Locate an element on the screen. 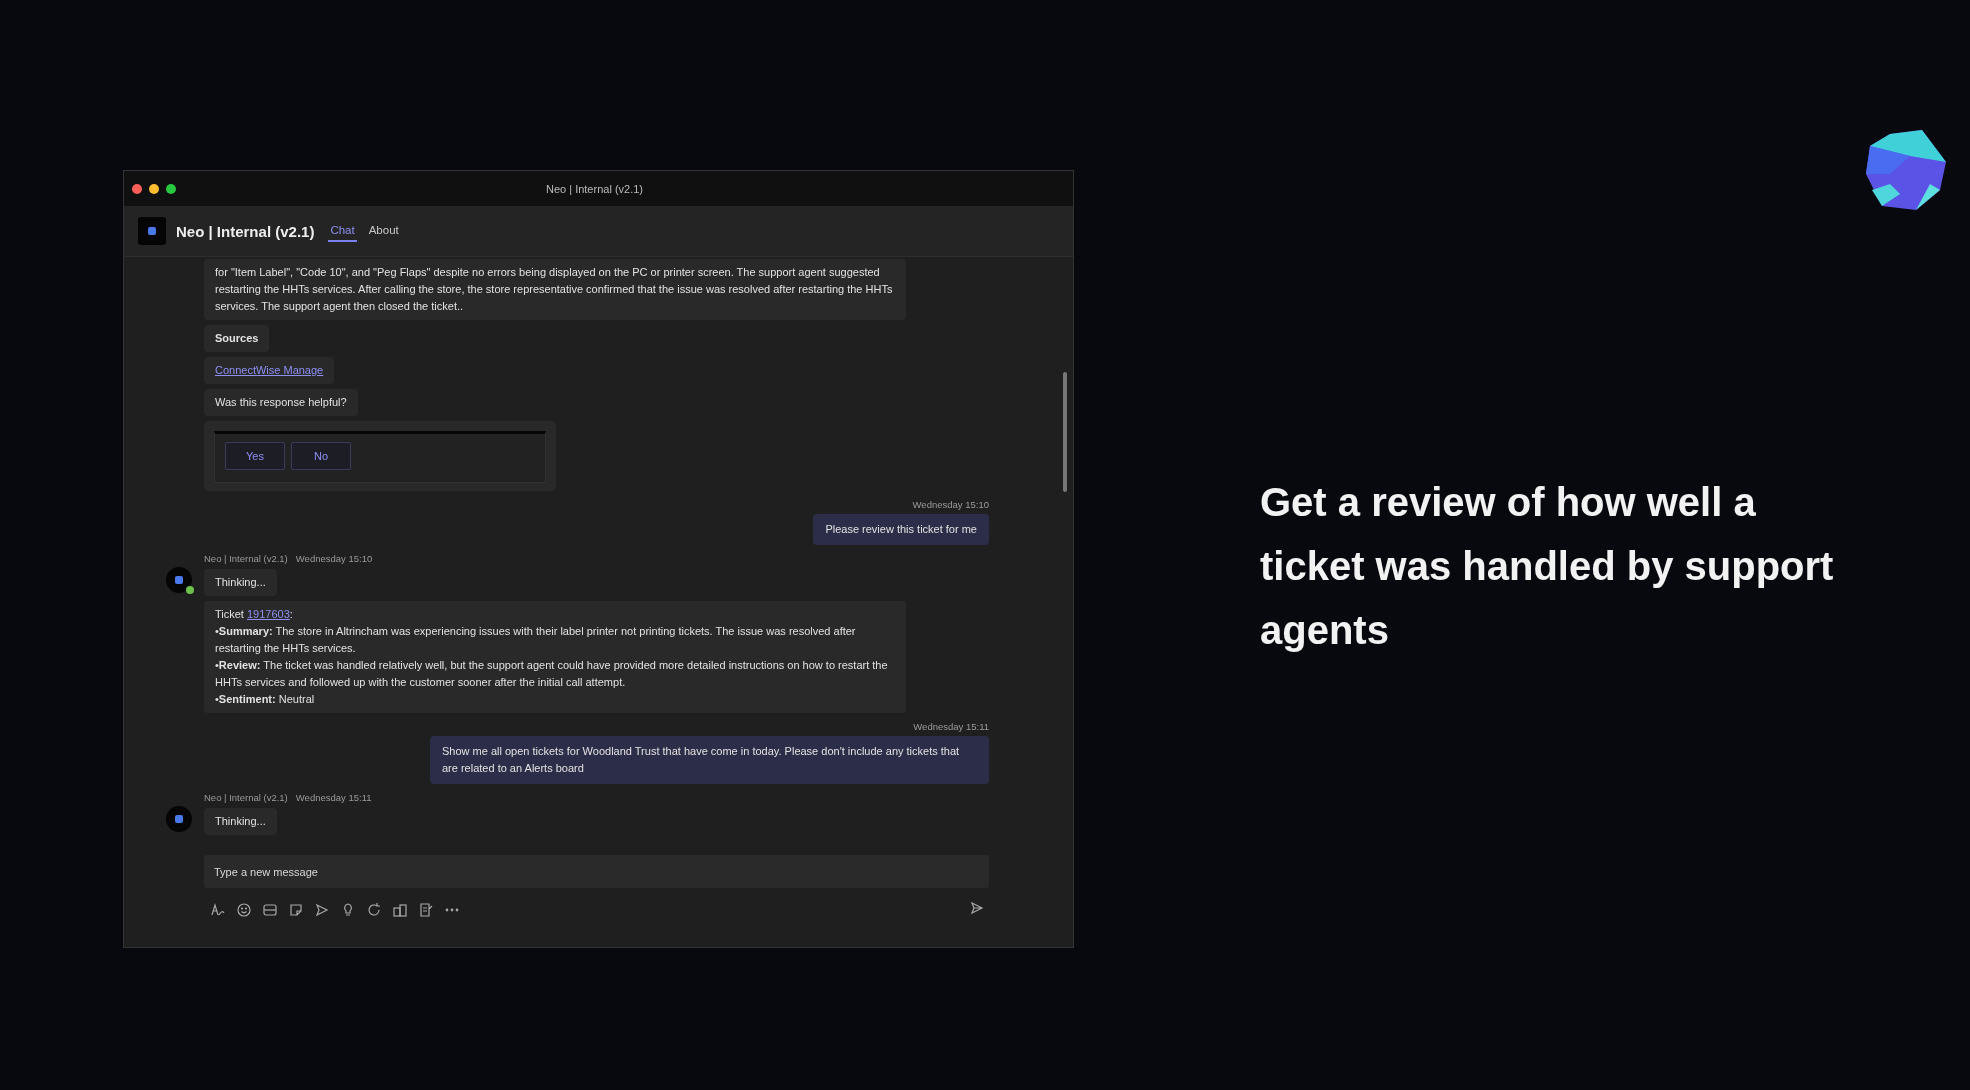  slide-caption: Get a review of how well a ticket was handled by support agents is located at coordinates (1547, 566).